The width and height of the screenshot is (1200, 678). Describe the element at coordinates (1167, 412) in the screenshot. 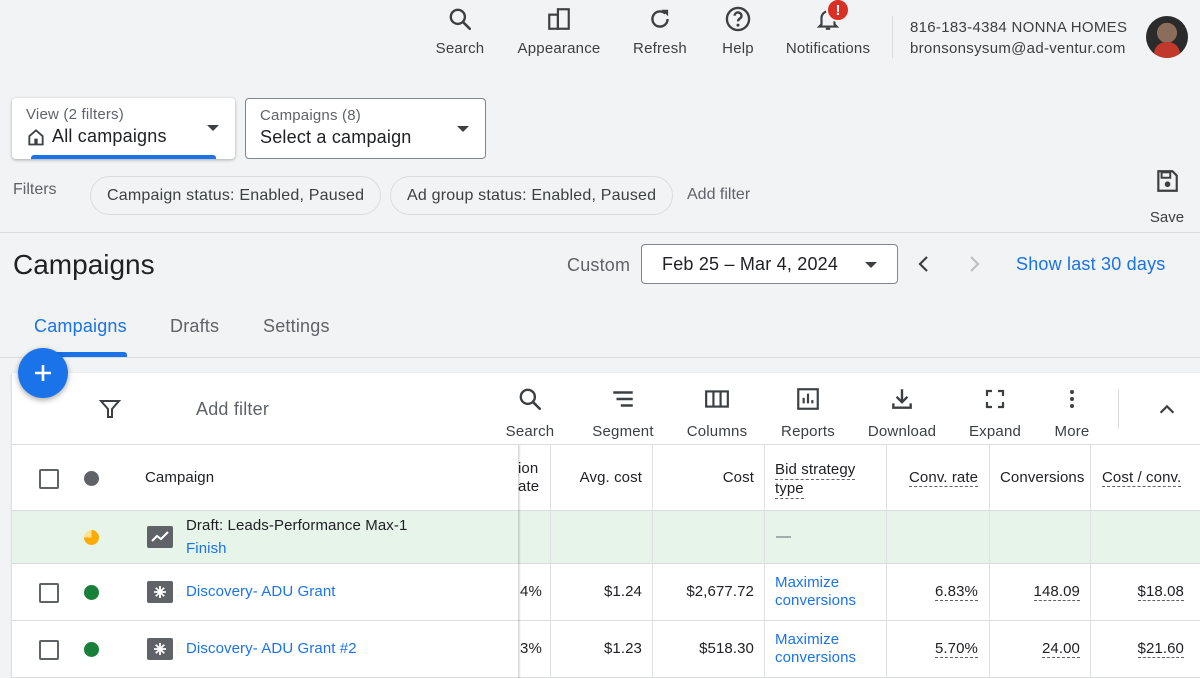

I see `chevron-up-icon` at that location.